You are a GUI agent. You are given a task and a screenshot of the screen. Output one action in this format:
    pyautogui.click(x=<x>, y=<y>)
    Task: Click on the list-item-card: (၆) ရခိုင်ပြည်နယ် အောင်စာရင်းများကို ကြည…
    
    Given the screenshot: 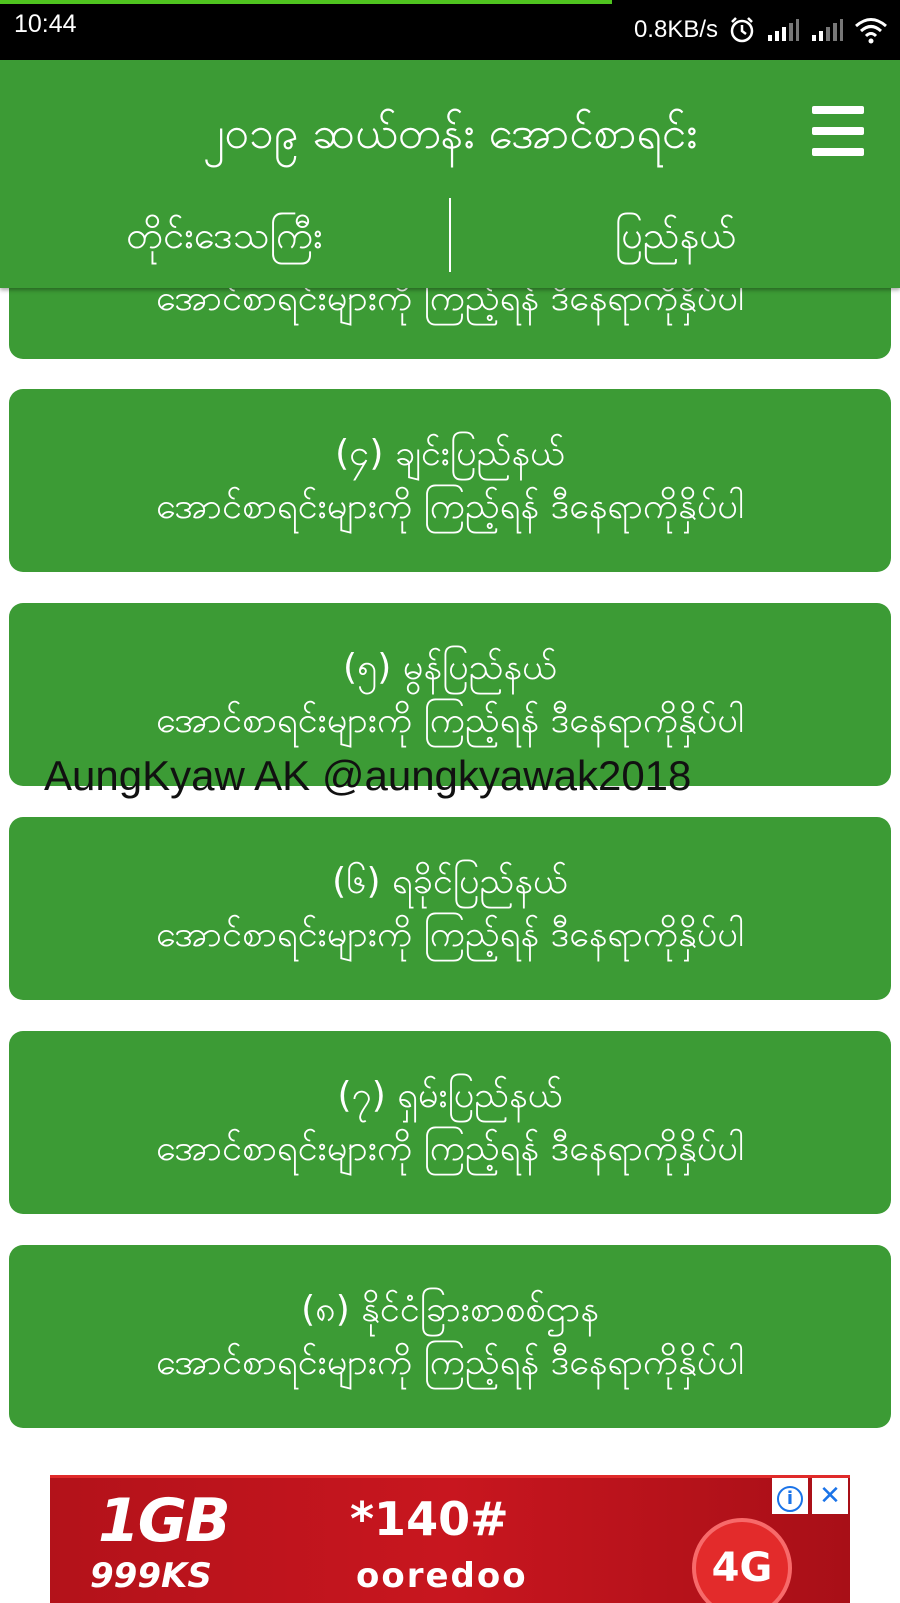 What is the action you would take?
    pyautogui.click(x=450, y=908)
    